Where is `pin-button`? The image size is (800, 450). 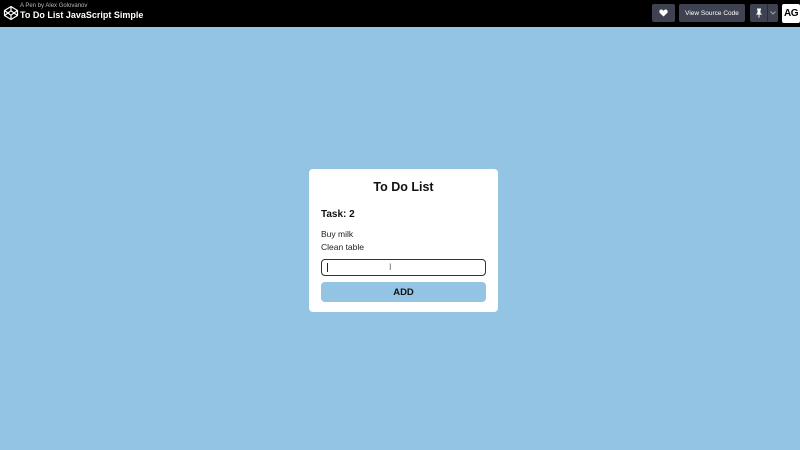 pin-button is located at coordinates (764, 13).